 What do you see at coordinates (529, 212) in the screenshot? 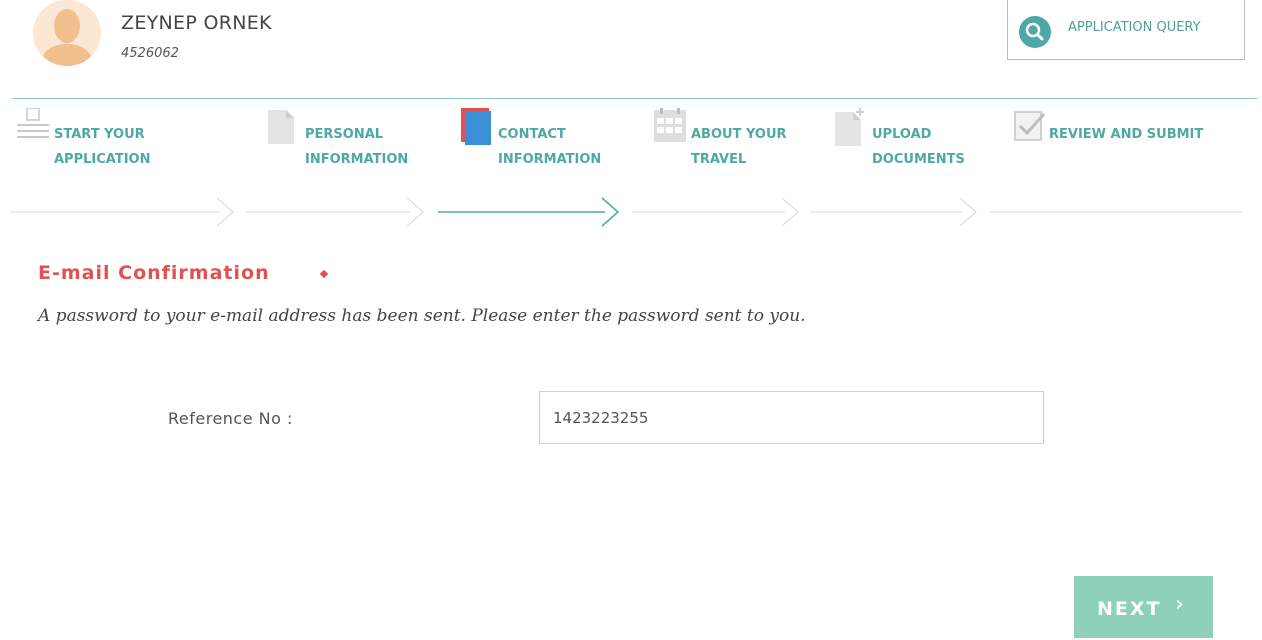
I see `progress-segment-active` at bounding box center [529, 212].